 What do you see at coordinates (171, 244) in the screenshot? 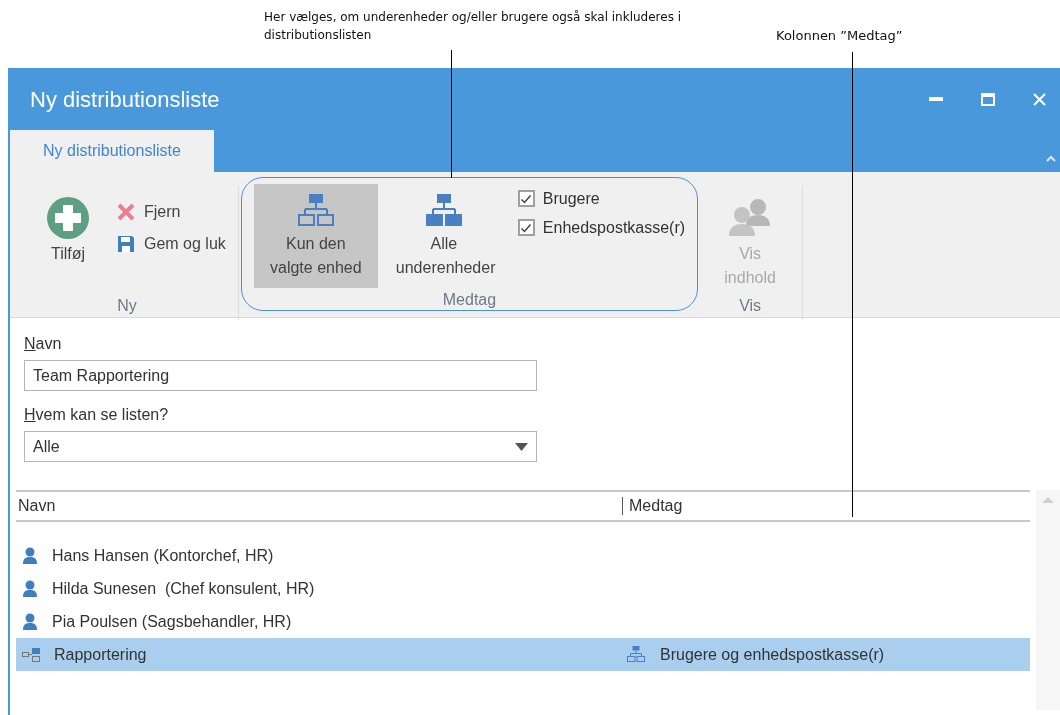
I see `ribbon-button: Gem og luk` at bounding box center [171, 244].